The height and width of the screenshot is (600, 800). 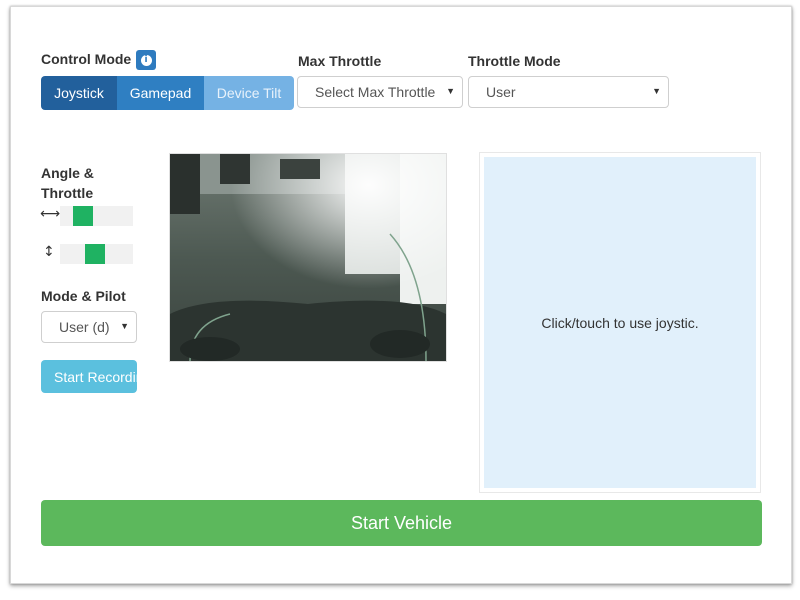 I want to click on throttle-slider, so click(x=96, y=254).